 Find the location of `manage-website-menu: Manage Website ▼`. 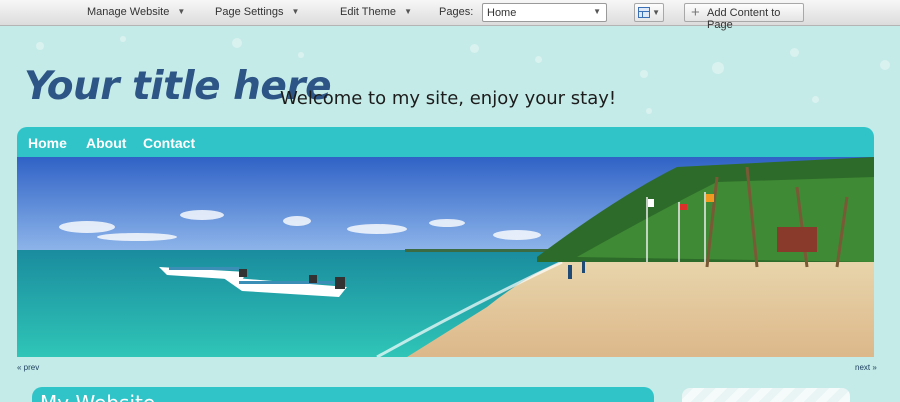

manage-website-menu: Manage Website ▼ is located at coordinates (136, 12).